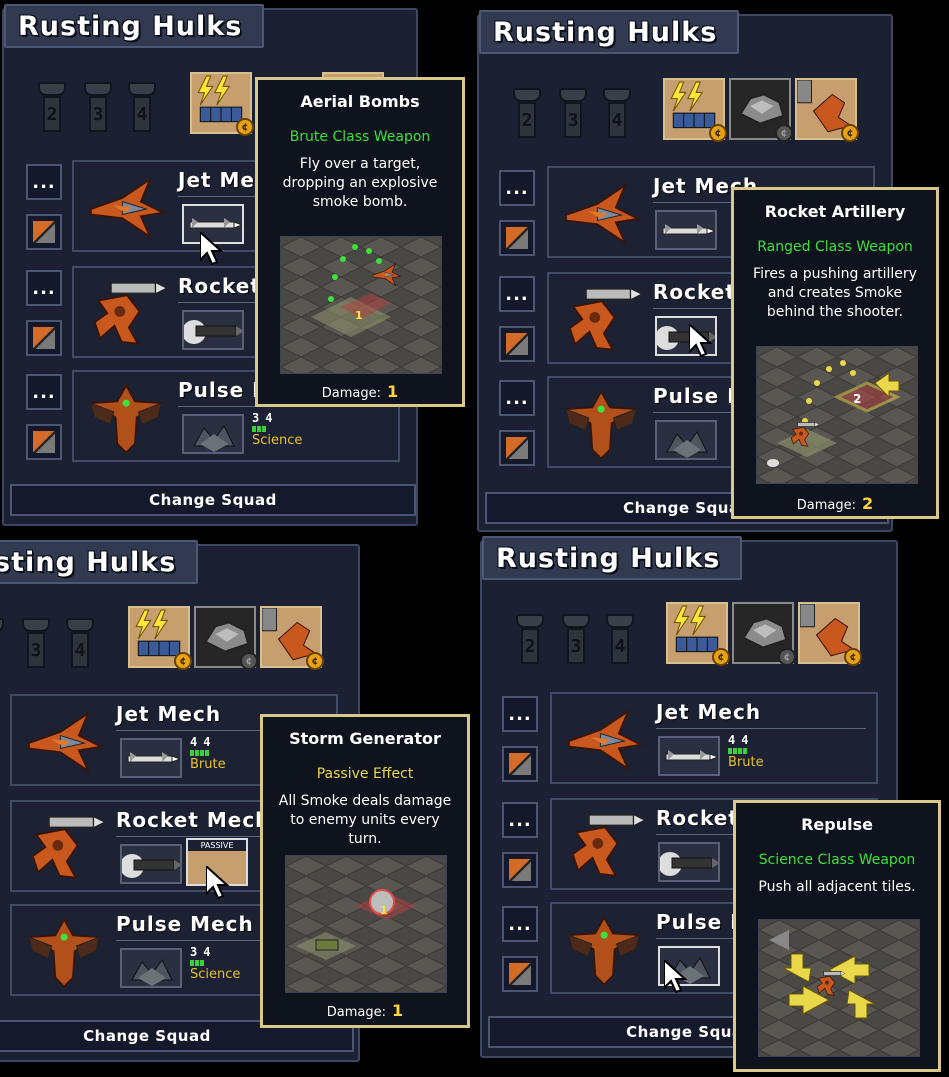 The height and width of the screenshot is (1077, 949). I want to click on tooltip-class: Science Class Weapon, so click(837, 860).